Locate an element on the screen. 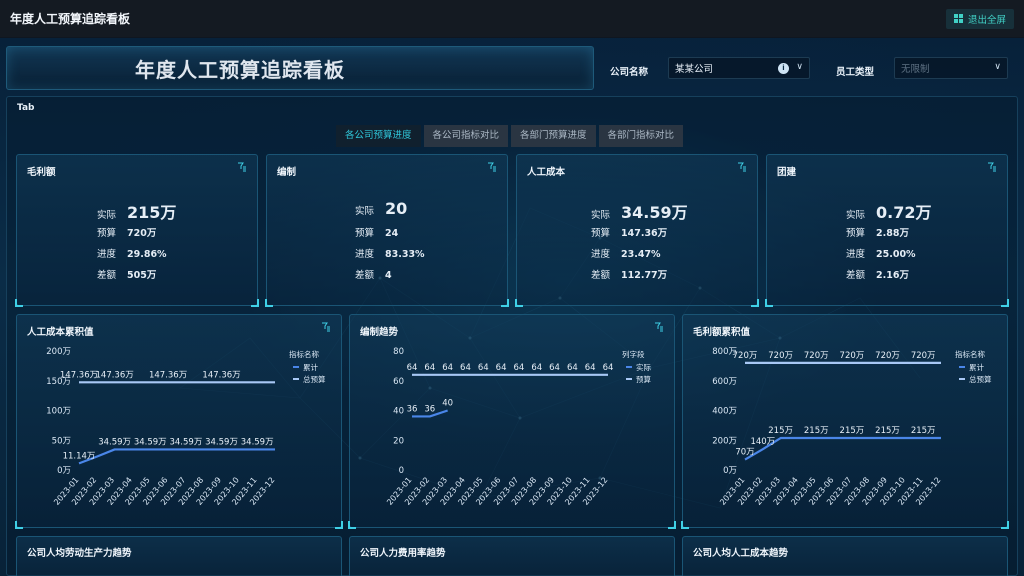 The width and height of the screenshot is (1024, 576). kpi-value: 147.36万 is located at coordinates (644, 233).